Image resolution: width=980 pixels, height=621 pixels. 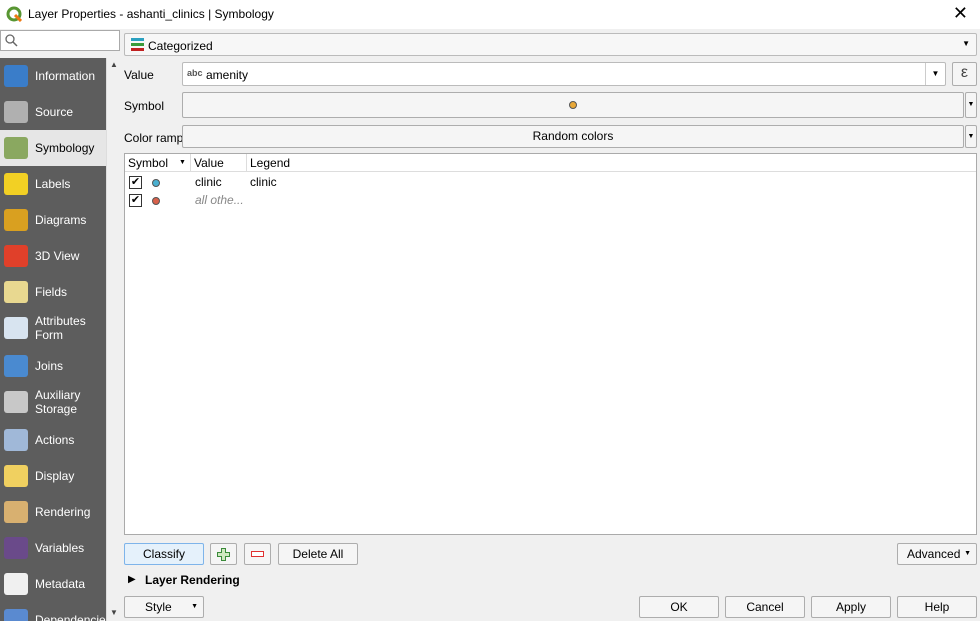 What do you see at coordinates (195, 73) in the screenshot?
I see `string-type-badge: abc` at bounding box center [195, 73].